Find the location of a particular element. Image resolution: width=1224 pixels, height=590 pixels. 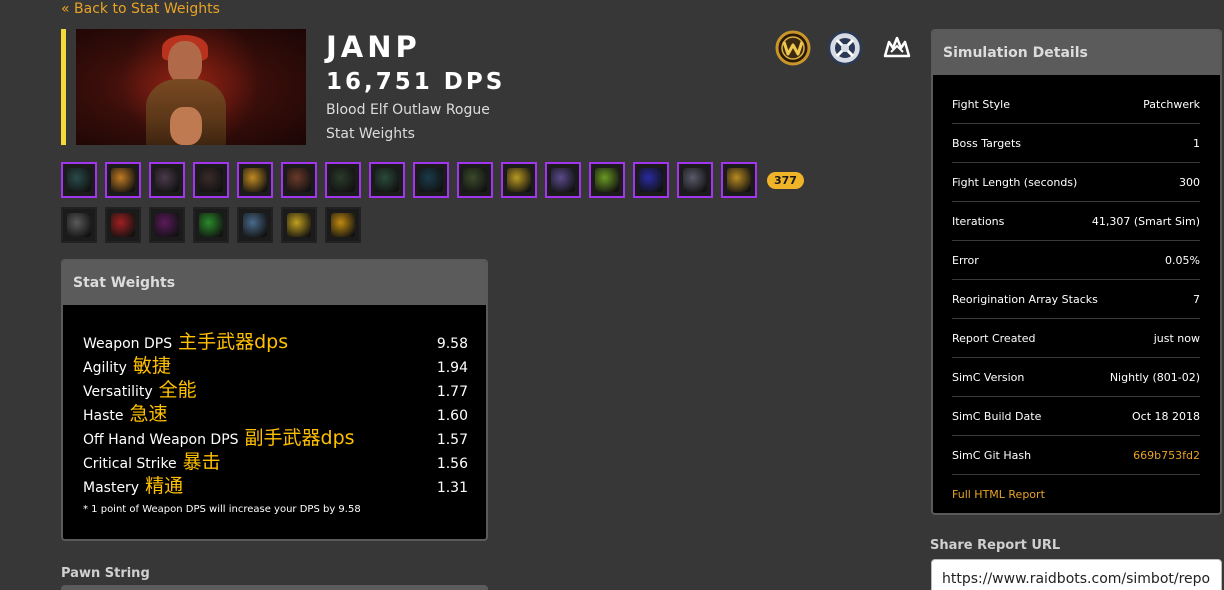

legs-icon is located at coordinates (431, 180).